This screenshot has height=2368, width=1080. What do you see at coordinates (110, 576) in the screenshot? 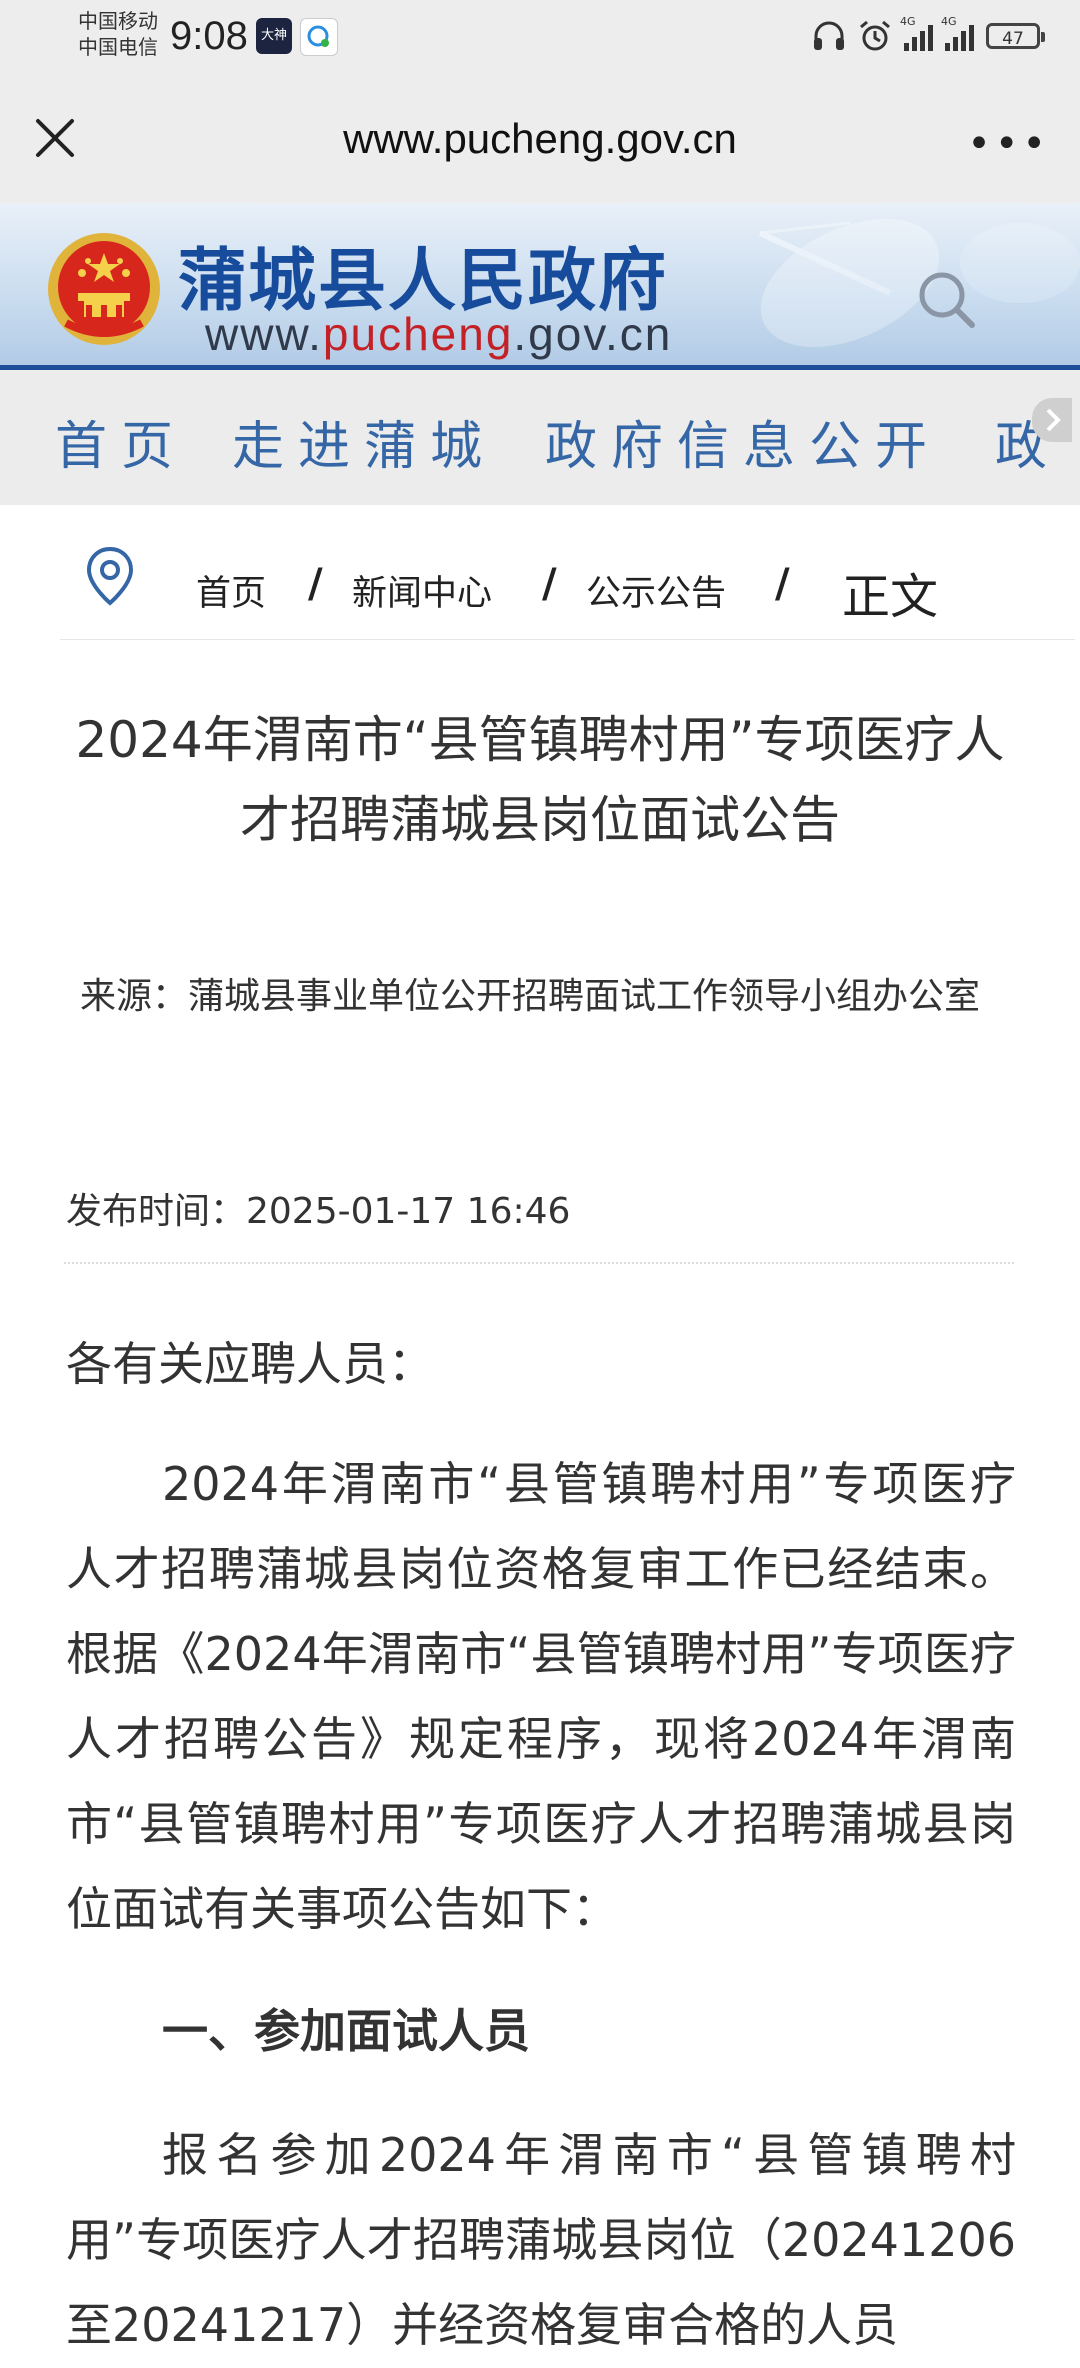
I see `location-pin-icon` at bounding box center [110, 576].